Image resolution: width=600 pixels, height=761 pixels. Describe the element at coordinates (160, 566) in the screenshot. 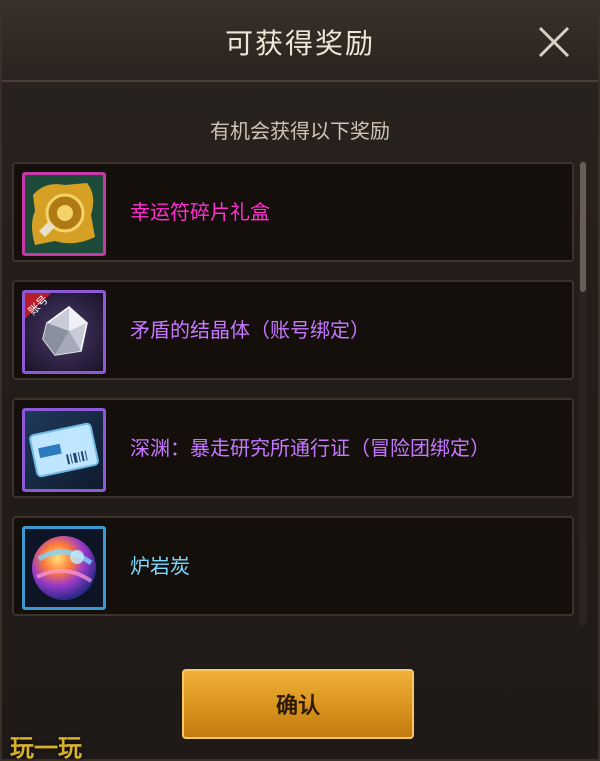

I see `reward-name: 炉岩炭` at that location.